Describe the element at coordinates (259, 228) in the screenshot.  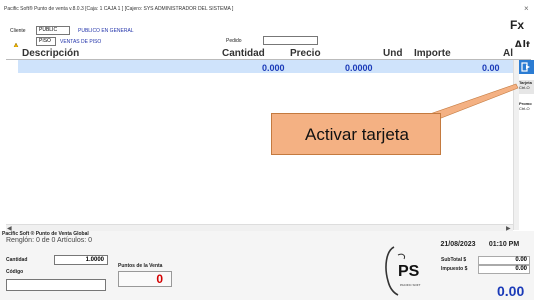
I see `horizontal-scrollbar: ◀ ▶` at that location.